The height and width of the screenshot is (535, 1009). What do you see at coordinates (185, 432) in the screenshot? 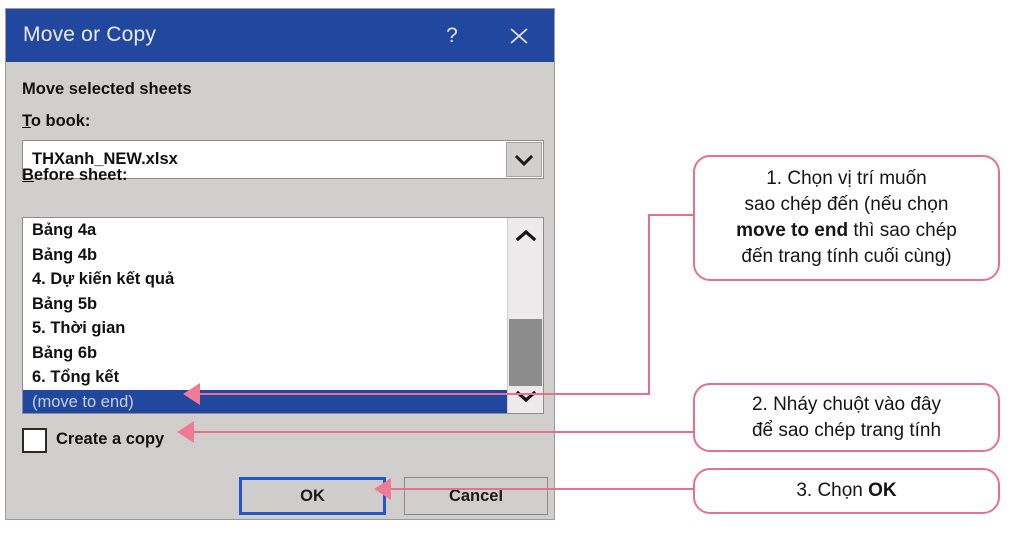
I see `arrow-to-create-a-copy` at bounding box center [185, 432].